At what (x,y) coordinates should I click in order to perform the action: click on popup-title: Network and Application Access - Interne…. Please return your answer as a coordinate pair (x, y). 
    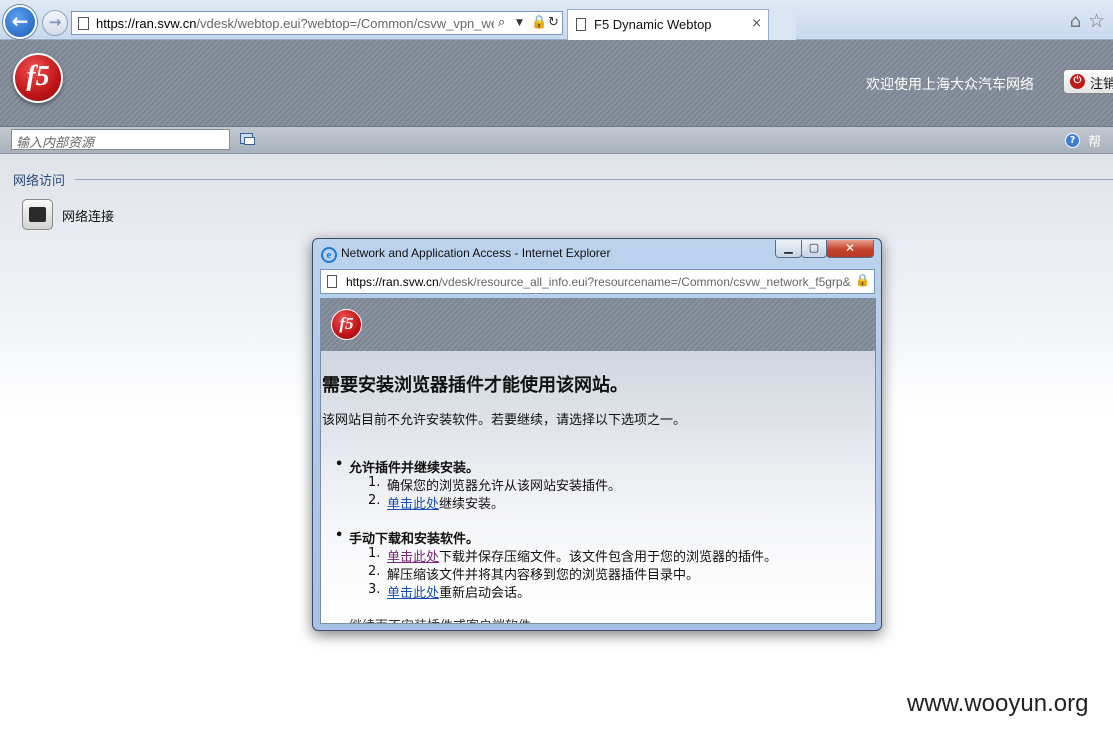
    Looking at the image, I should click on (476, 253).